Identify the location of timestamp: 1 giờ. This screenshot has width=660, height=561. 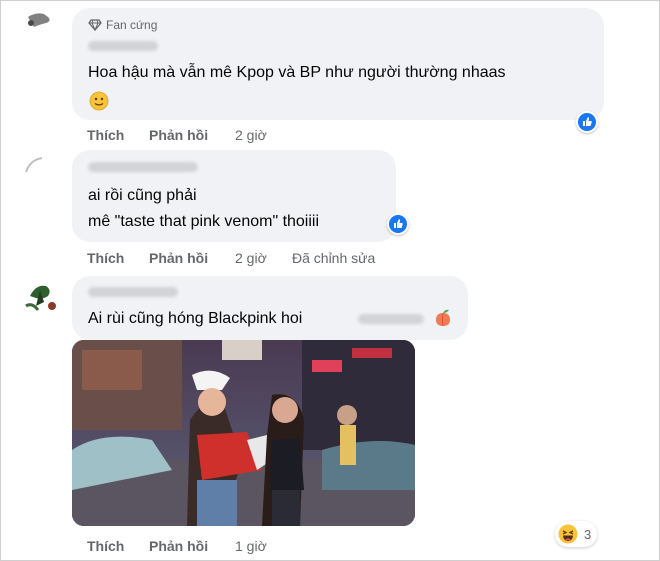
(251, 546).